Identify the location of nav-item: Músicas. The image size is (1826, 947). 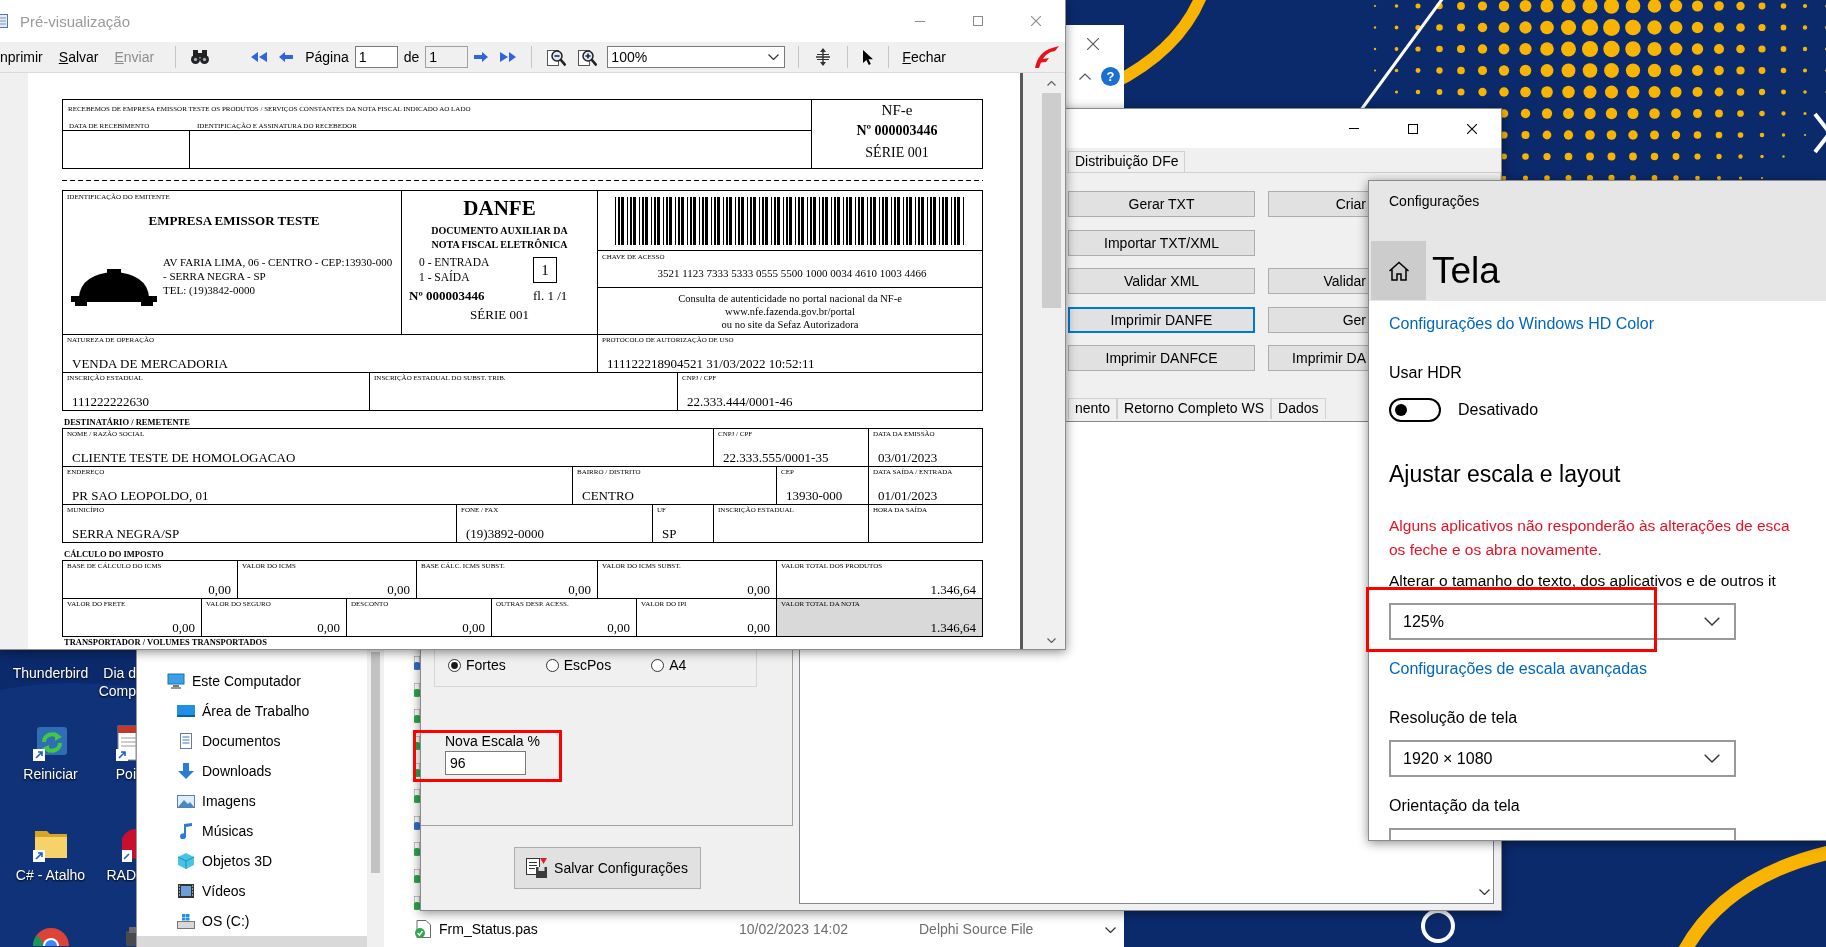
(252, 831).